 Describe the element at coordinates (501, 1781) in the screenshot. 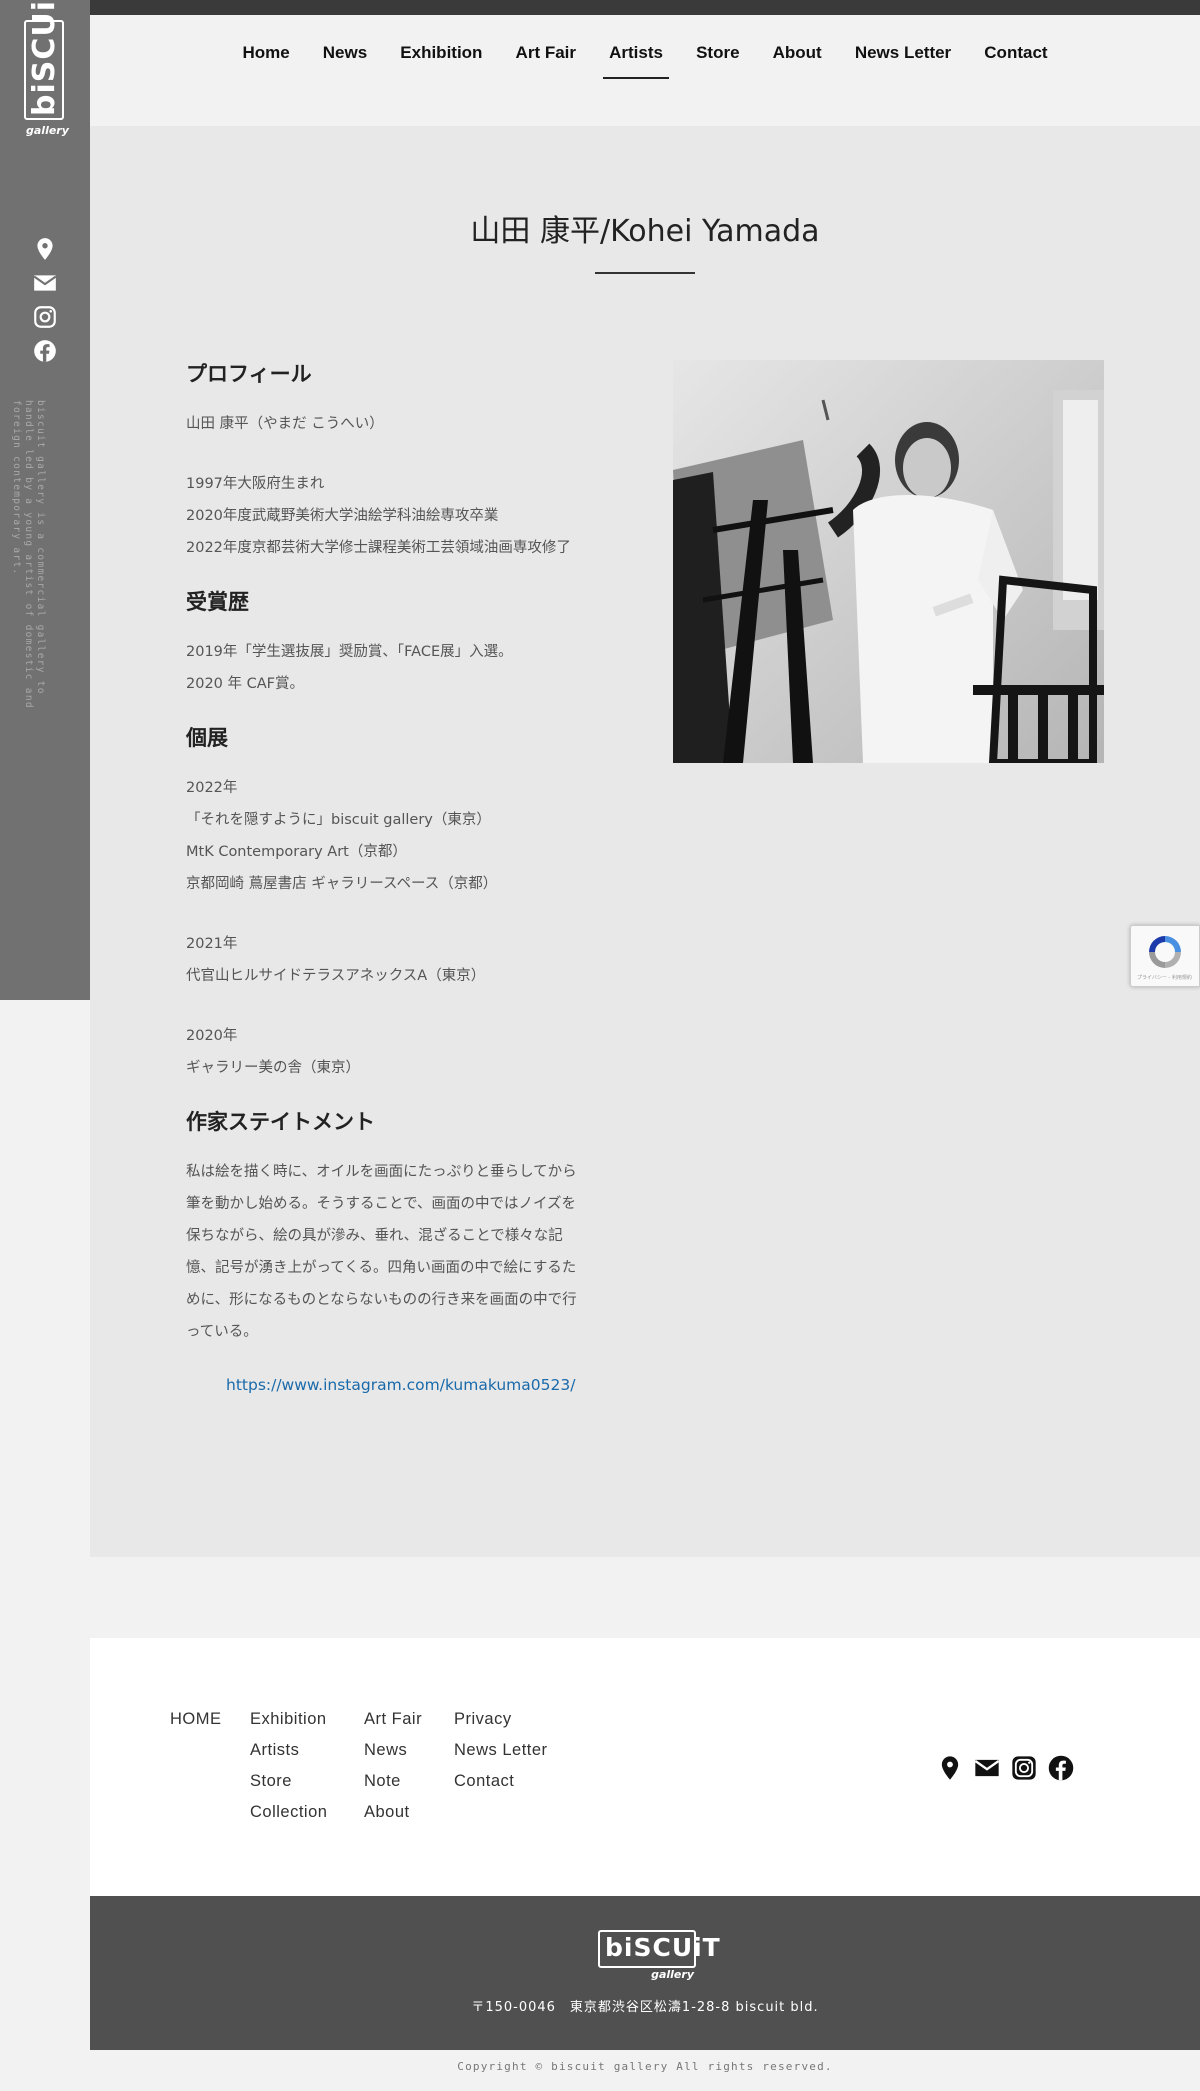

I see `footer-link-contact: Contact` at that location.